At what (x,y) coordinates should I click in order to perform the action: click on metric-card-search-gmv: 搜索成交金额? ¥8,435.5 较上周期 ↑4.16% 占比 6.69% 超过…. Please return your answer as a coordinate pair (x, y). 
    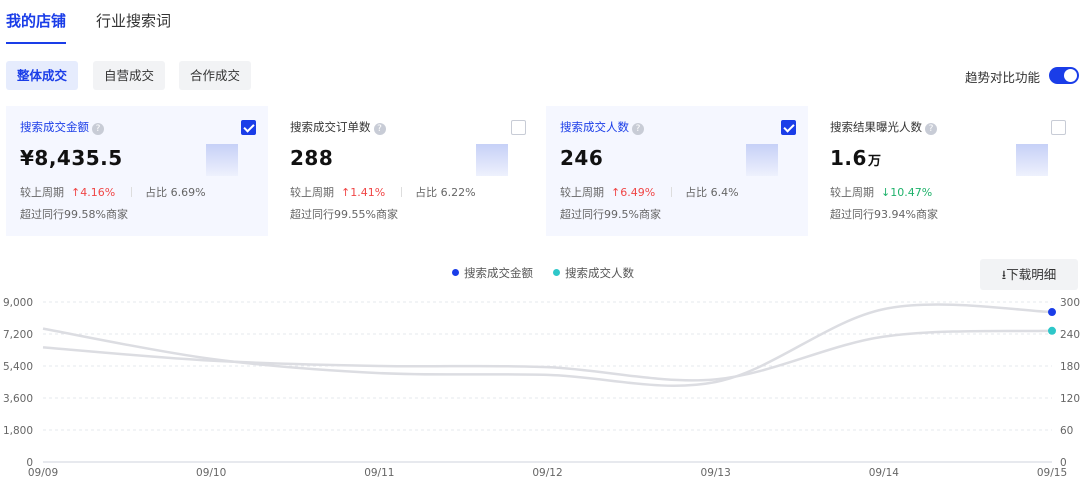
    Looking at the image, I should click on (137, 171).